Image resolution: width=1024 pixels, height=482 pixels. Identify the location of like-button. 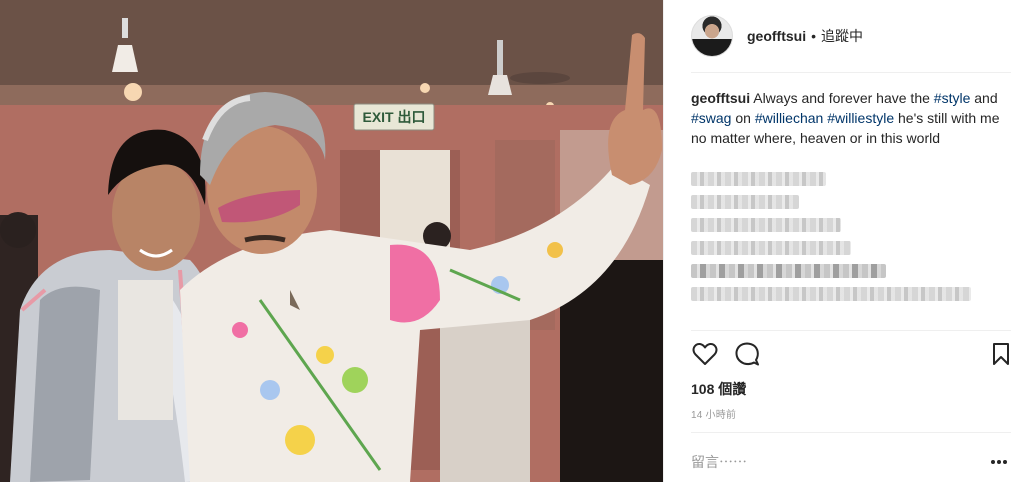
(705, 354).